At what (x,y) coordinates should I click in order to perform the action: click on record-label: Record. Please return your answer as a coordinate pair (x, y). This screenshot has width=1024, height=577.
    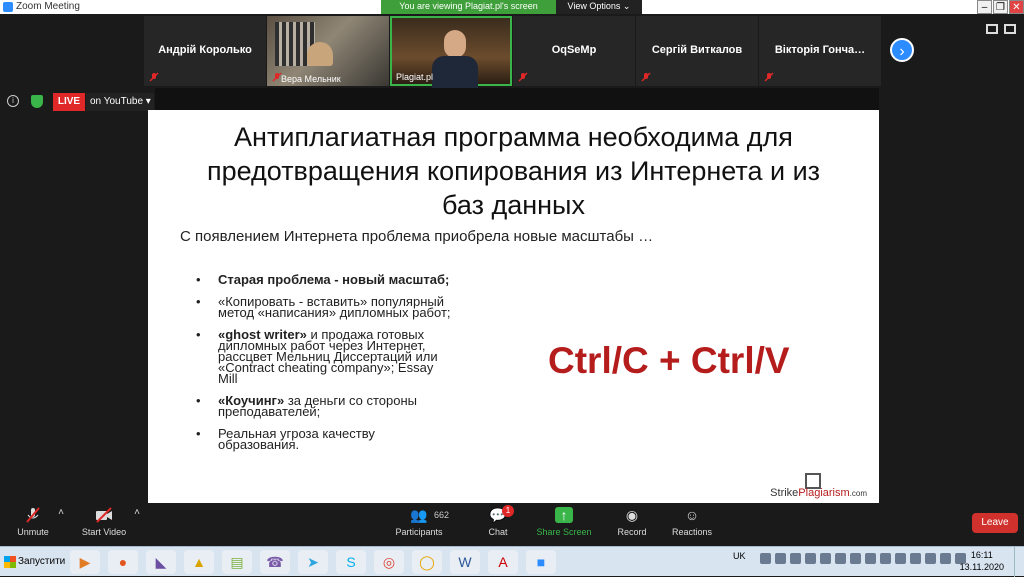
    Looking at the image, I should click on (632, 532).